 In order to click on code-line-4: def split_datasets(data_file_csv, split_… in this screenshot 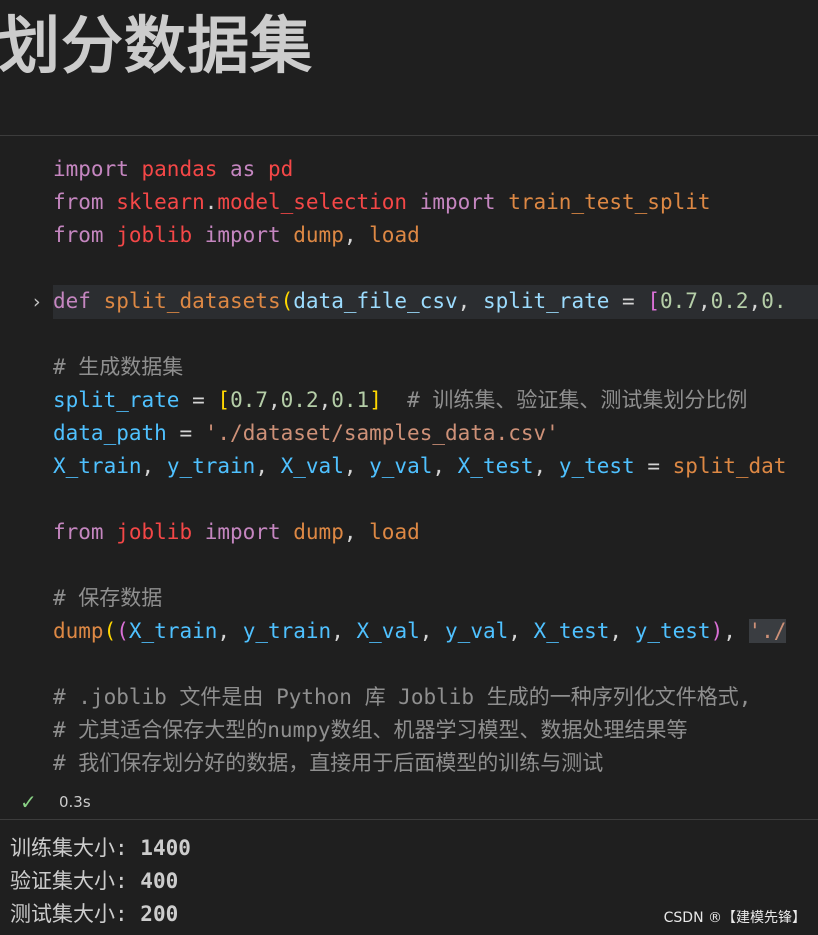, I will do `click(420, 301)`.